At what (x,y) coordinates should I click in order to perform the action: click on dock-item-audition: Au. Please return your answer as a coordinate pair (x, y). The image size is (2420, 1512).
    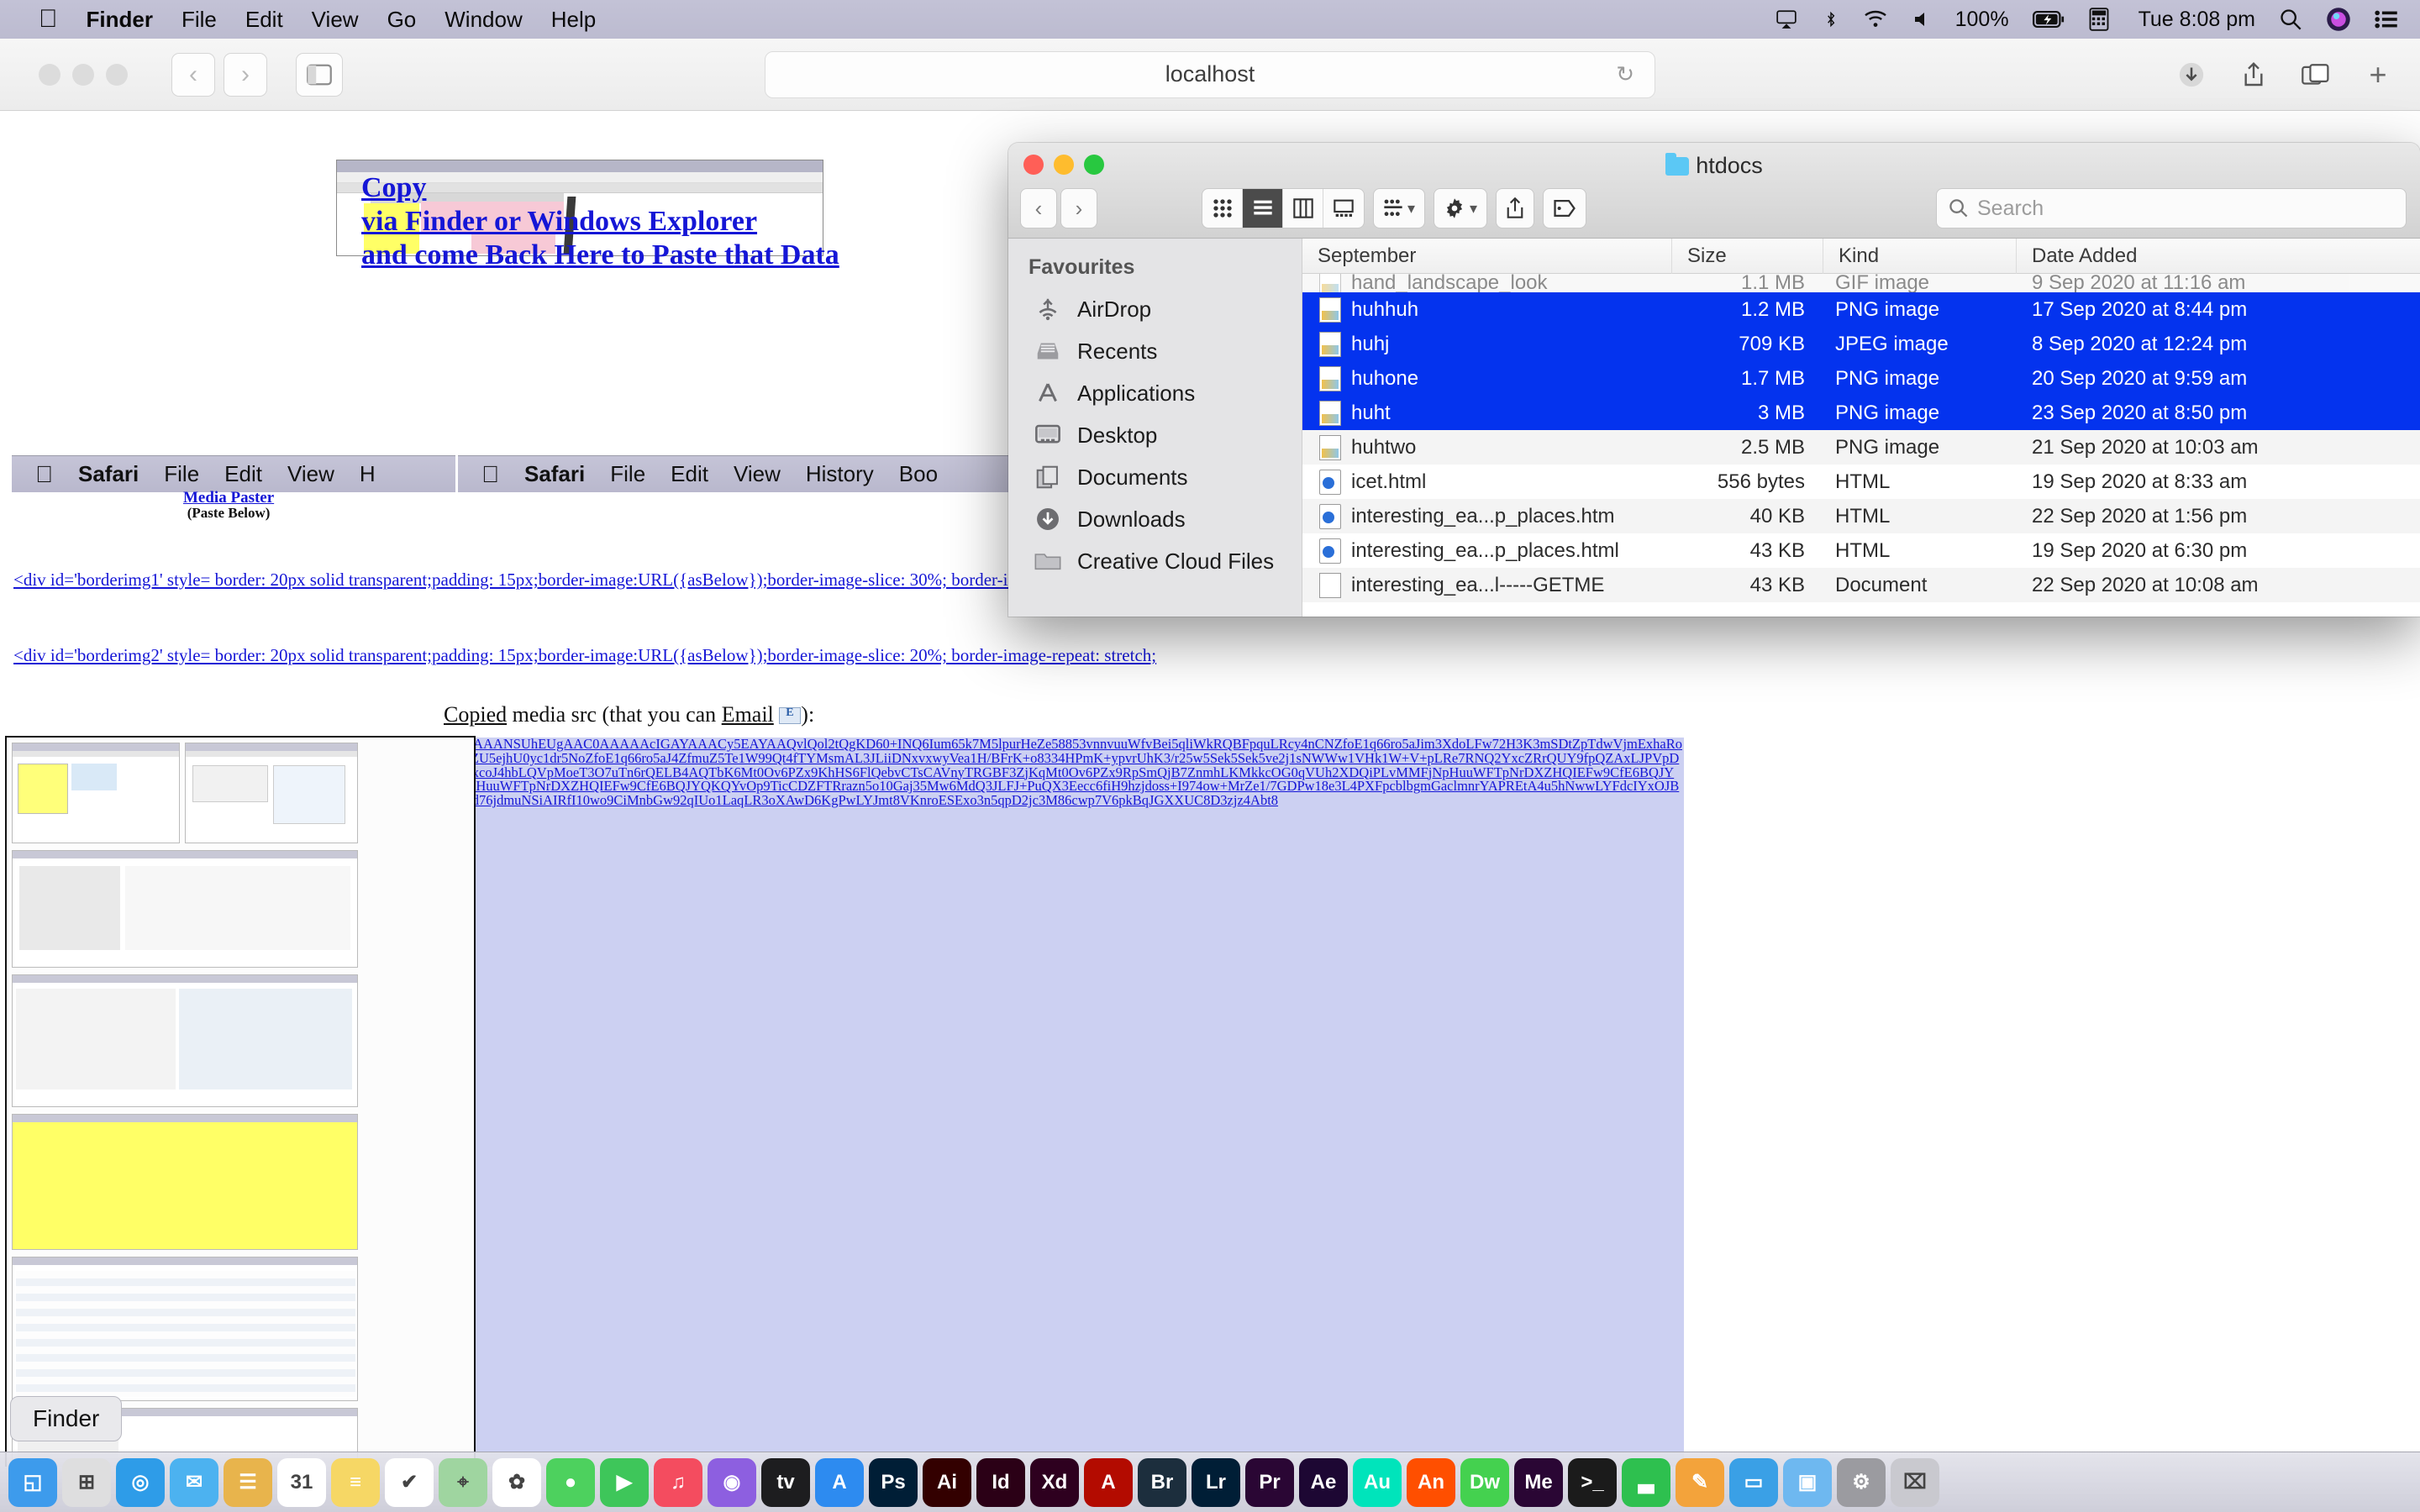
    Looking at the image, I should click on (1377, 1482).